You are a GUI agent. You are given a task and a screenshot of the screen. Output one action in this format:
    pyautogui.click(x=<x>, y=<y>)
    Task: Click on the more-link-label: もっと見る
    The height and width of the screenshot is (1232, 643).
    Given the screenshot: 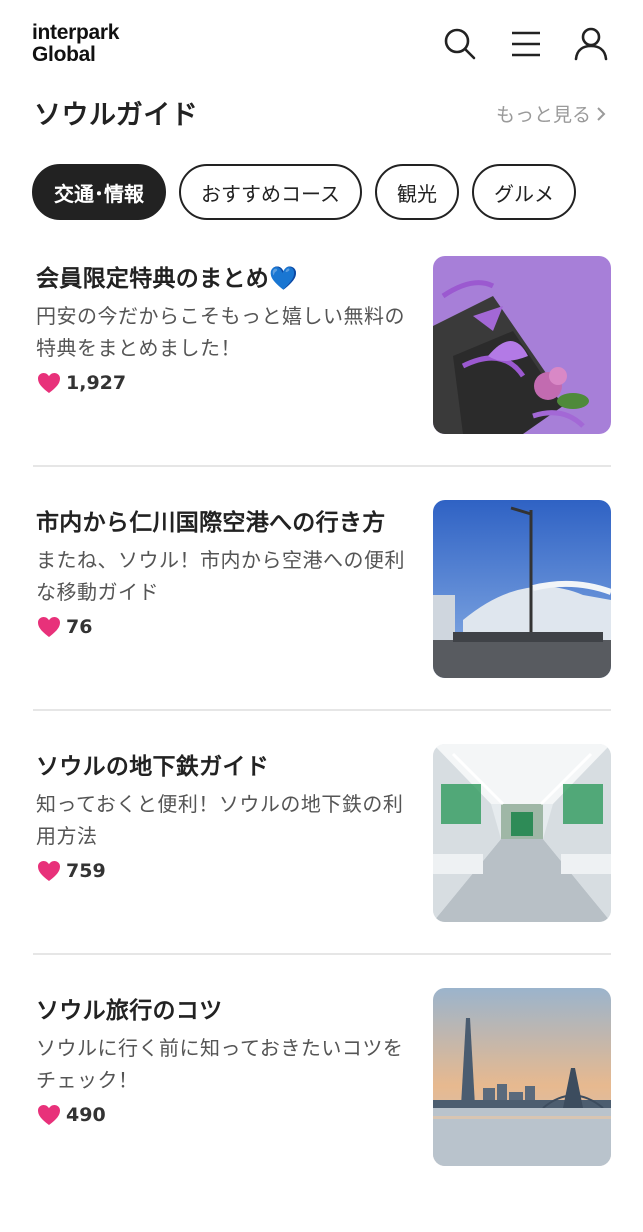 What is the action you would take?
    pyautogui.click(x=543, y=115)
    